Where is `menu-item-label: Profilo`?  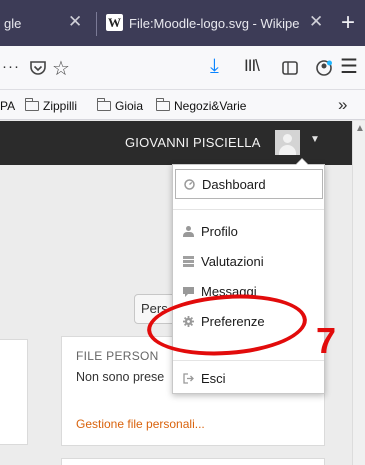 menu-item-label: Profilo is located at coordinates (219, 231).